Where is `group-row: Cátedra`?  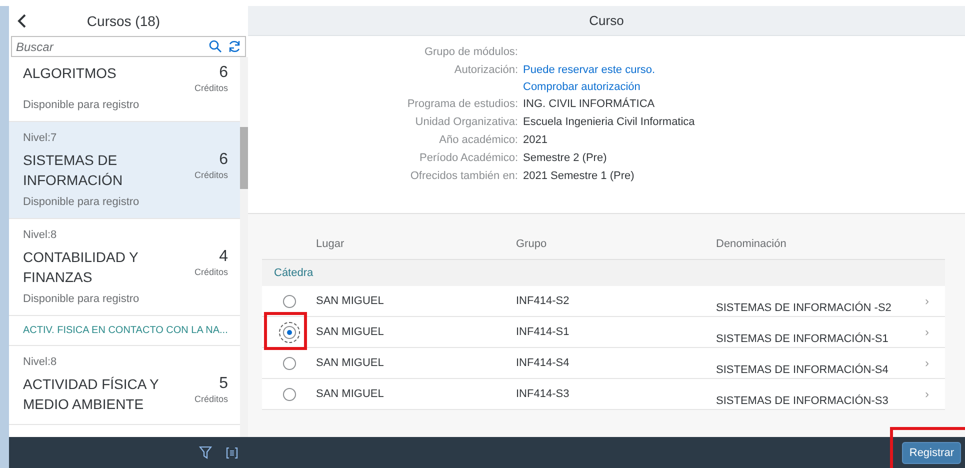
group-row: Cátedra is located at coordinates (603, 273).